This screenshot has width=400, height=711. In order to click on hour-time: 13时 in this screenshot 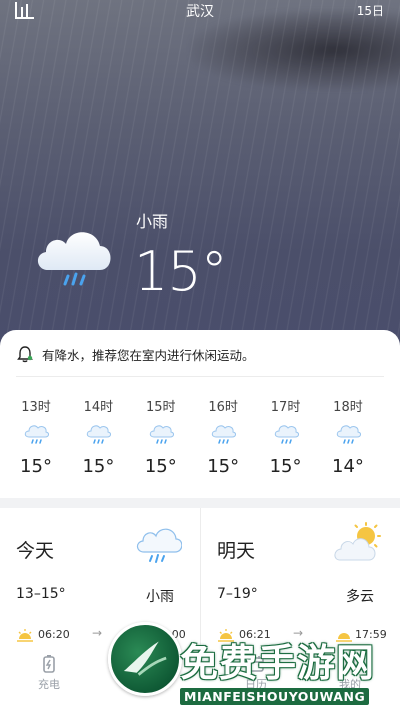, I will do `click(36, 407)`.